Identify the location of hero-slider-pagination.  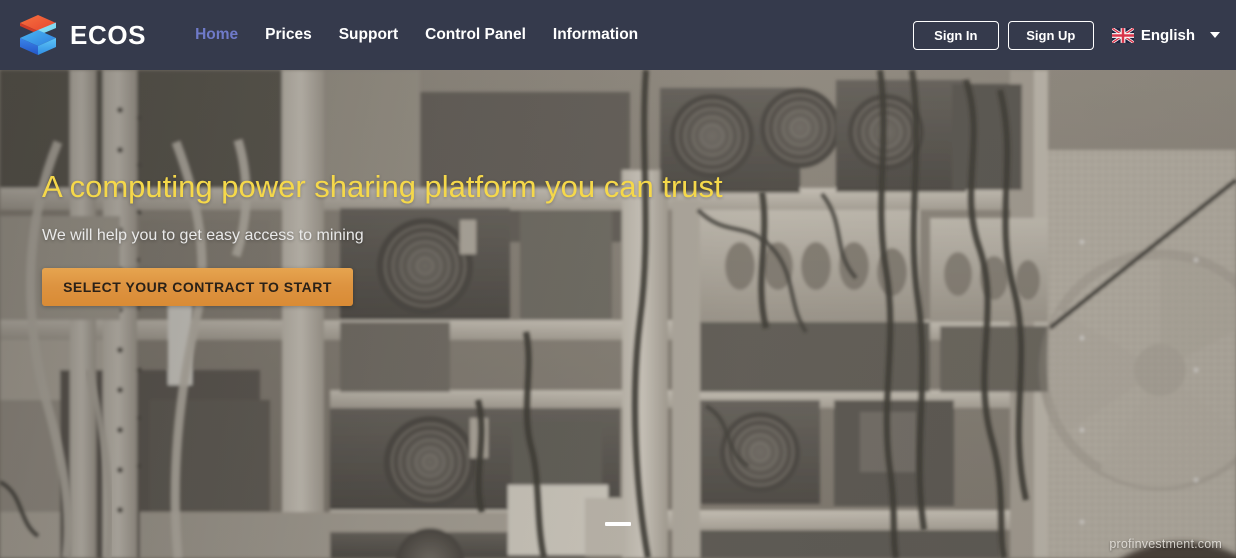
(618, 524).